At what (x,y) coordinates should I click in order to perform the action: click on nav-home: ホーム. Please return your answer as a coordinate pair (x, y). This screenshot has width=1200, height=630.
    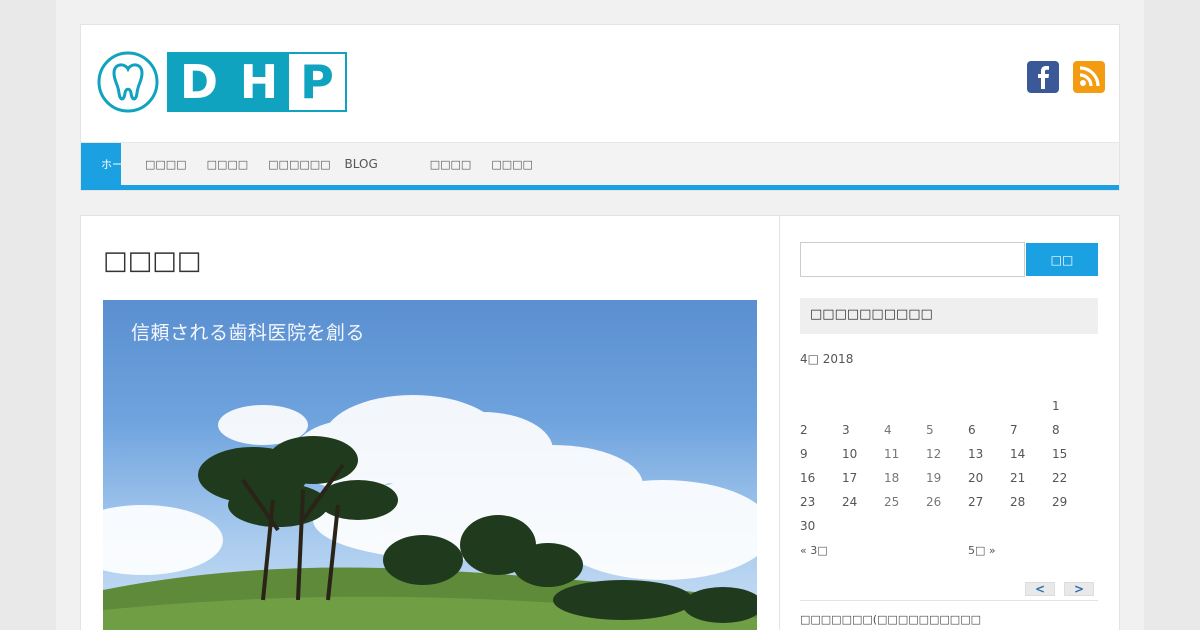
    Looking at the image, I should click on (101, 164).